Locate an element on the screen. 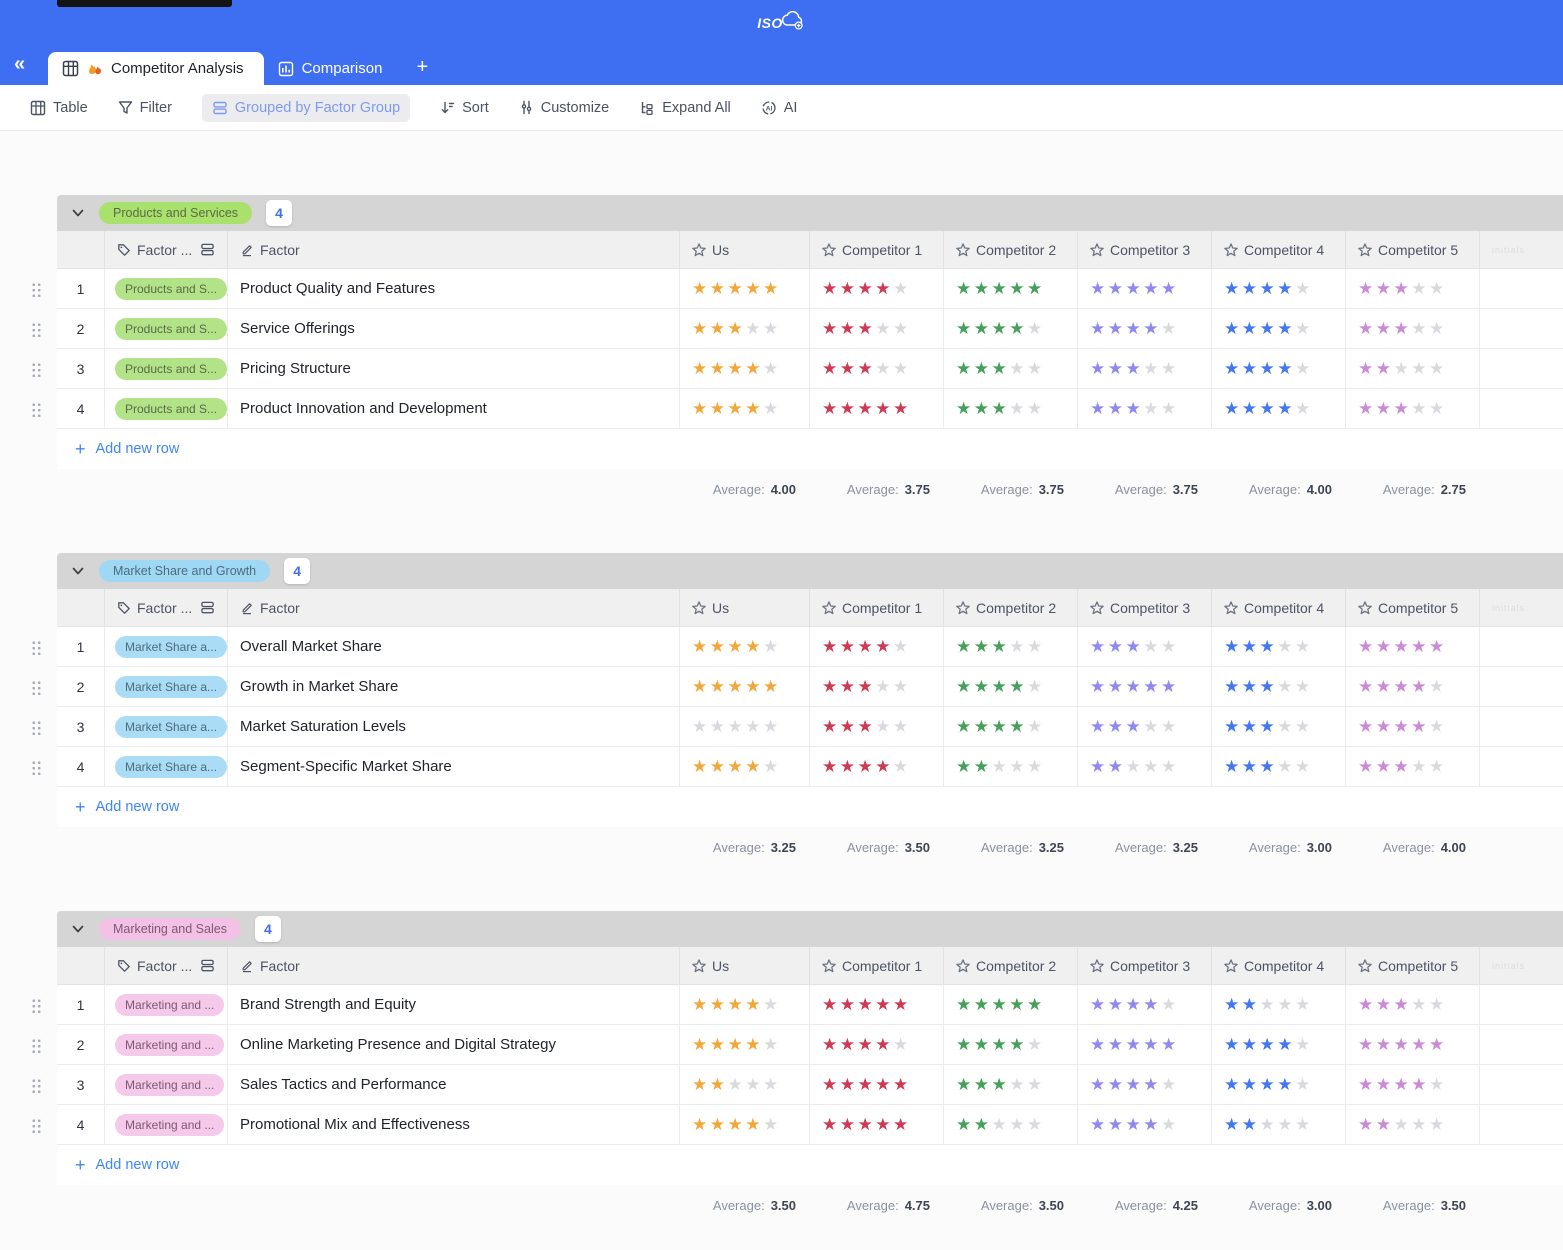 This screenshot has width=1563, height=1250. toolbar-filter-button: Filter is located at coordinates (145, 108).